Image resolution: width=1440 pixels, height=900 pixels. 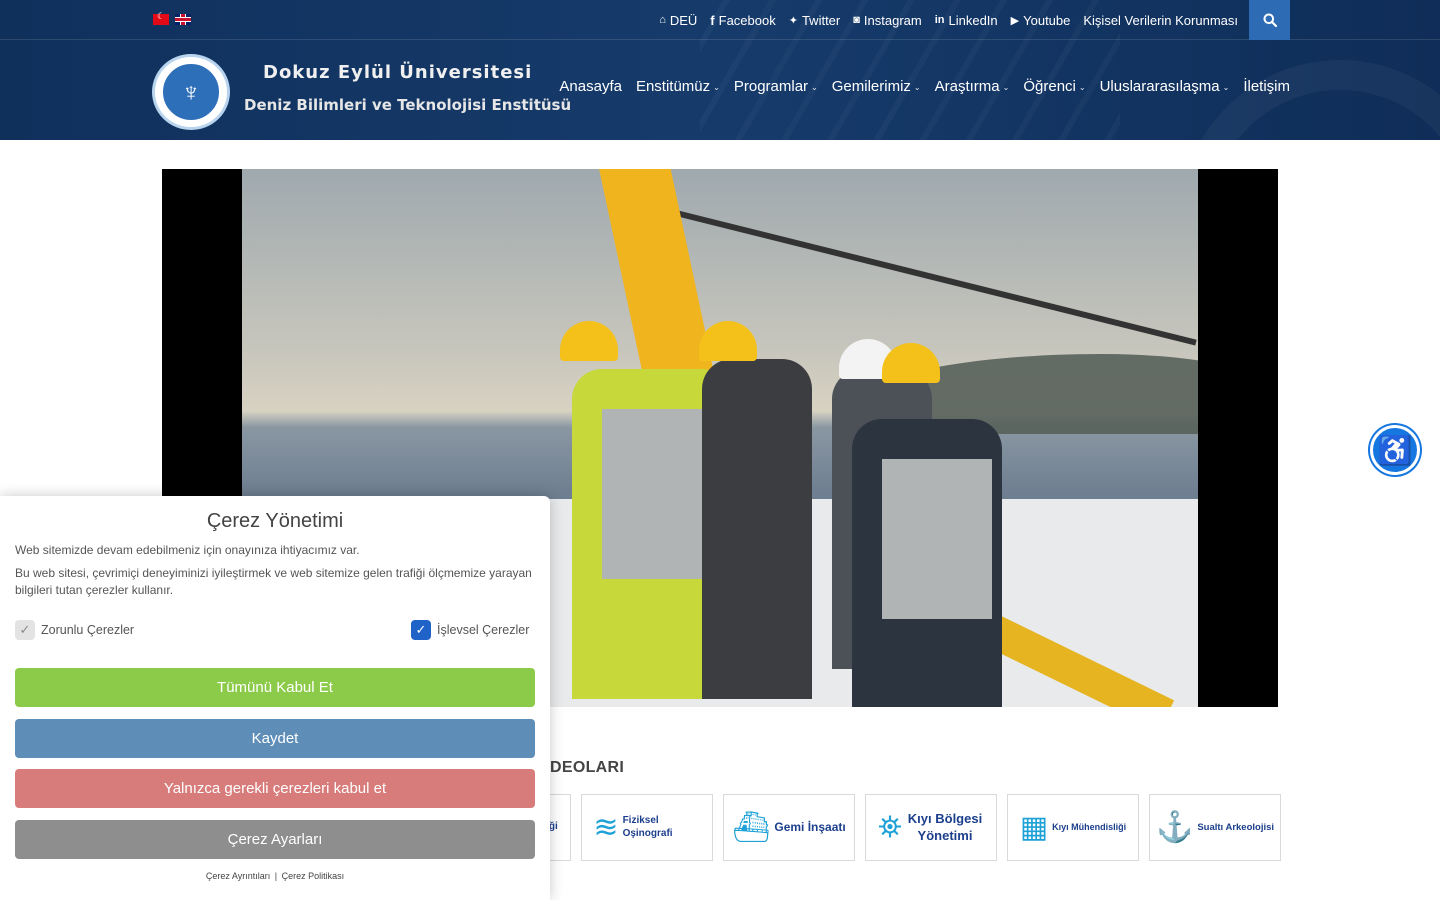 What do you see at coordinates (934, 277) in the screenshot?
I see `crane-cable` at bounding box center [934, 277].